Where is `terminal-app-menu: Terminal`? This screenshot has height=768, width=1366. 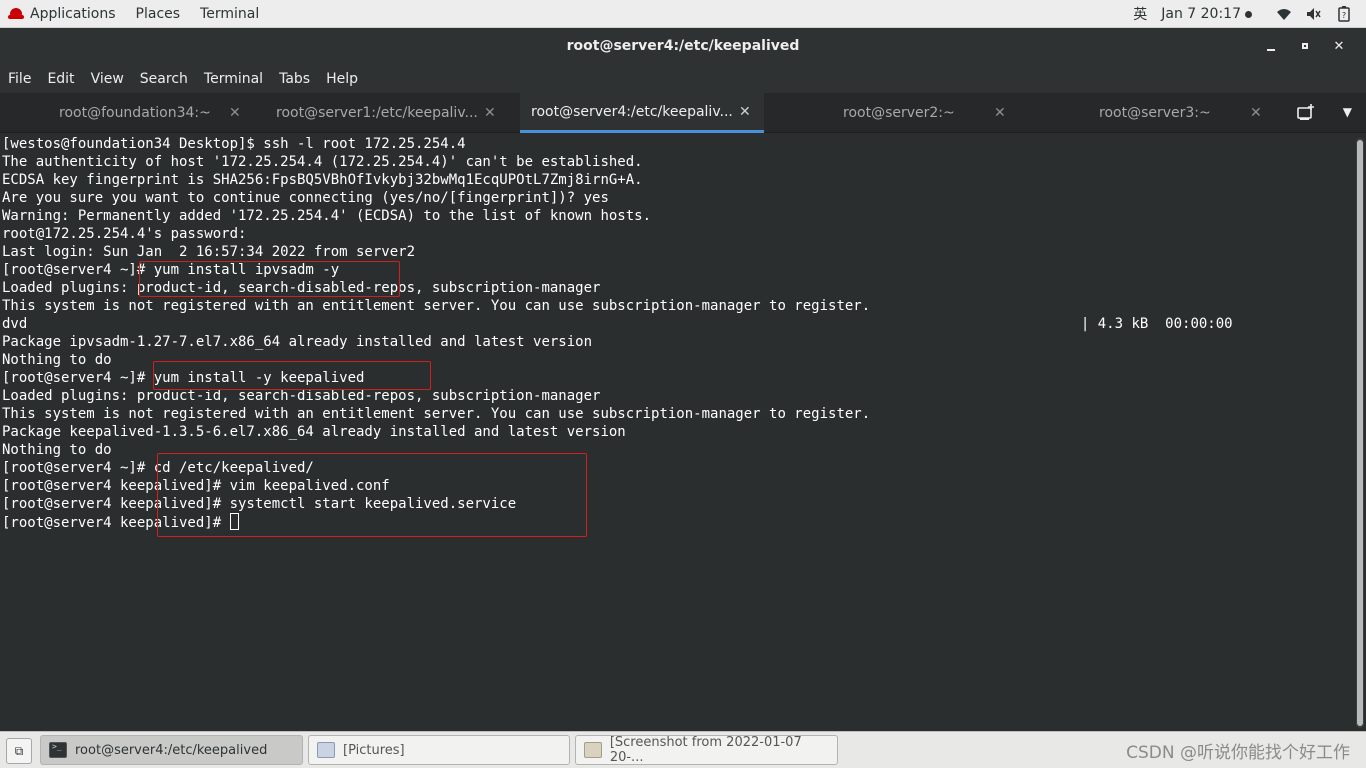
terminal-app-menu: Terminal is located at coordinates (229, 14).